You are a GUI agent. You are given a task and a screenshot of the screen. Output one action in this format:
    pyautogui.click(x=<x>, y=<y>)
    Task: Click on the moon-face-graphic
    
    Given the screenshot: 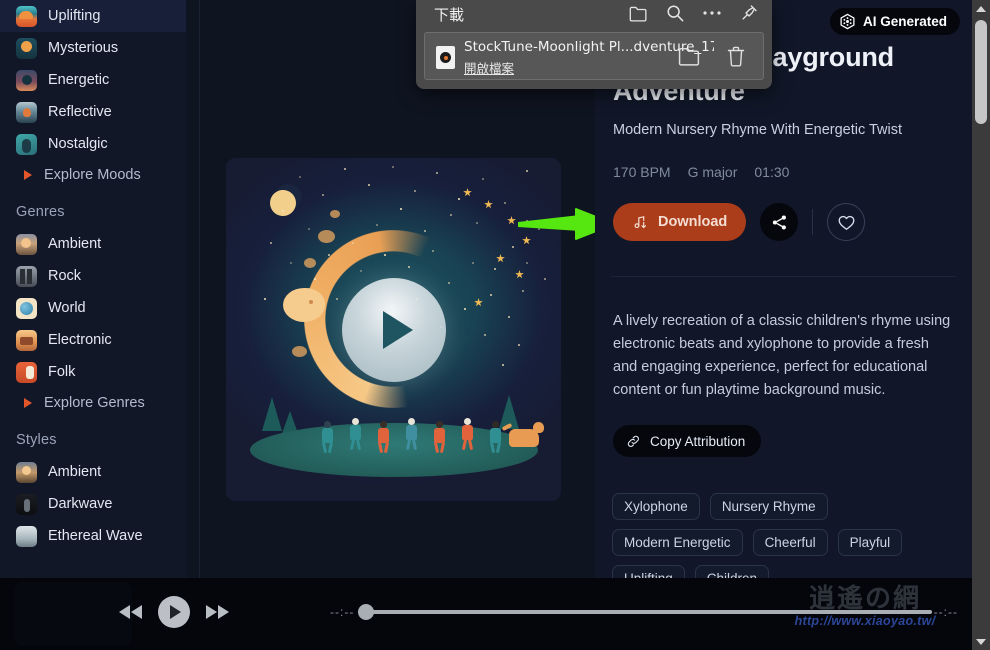 What is the action you would take?
    pyautogui.click(x=304, y=305)
    